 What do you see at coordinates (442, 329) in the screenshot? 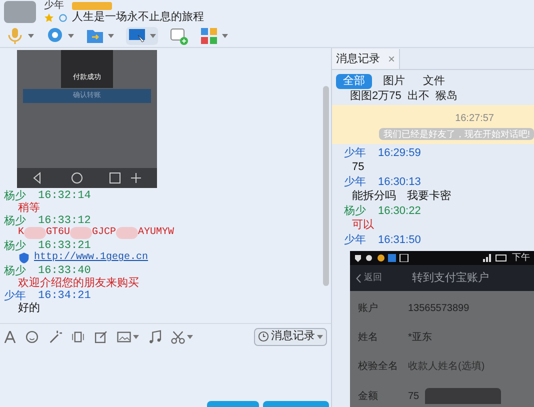
I see `payment-screenshot: 下午 返回 转到支付宝账户 账户 13565573899 姓名 *亚东 校验全名 收款人姓名(选填) 金额 75` at bounding box center [442, 329].